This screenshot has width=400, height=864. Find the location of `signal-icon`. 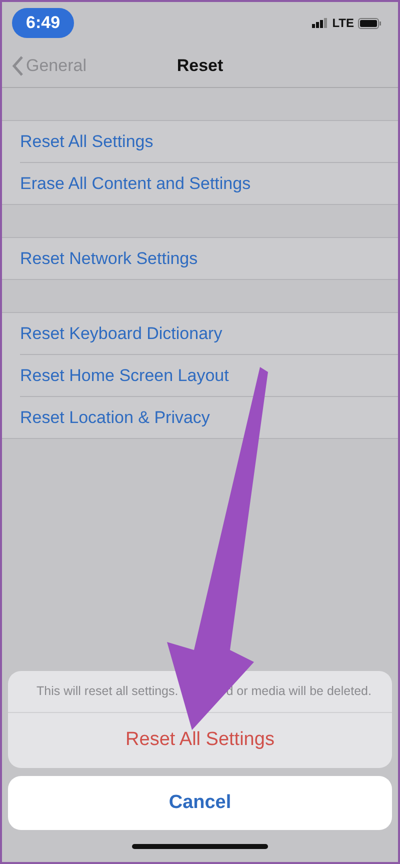

signal-icon is located at coordinates (320, 23).